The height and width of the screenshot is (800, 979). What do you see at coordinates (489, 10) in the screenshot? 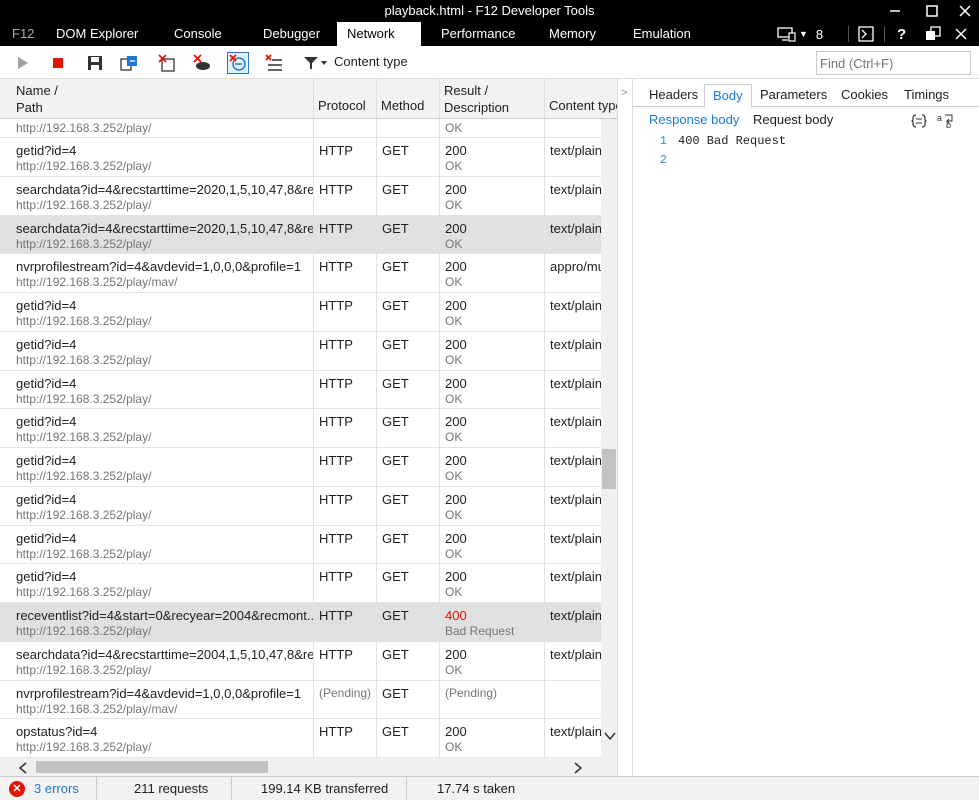
I see `window-title: playback.html - F12 Developer Tools` at bounding box center [489, 10].